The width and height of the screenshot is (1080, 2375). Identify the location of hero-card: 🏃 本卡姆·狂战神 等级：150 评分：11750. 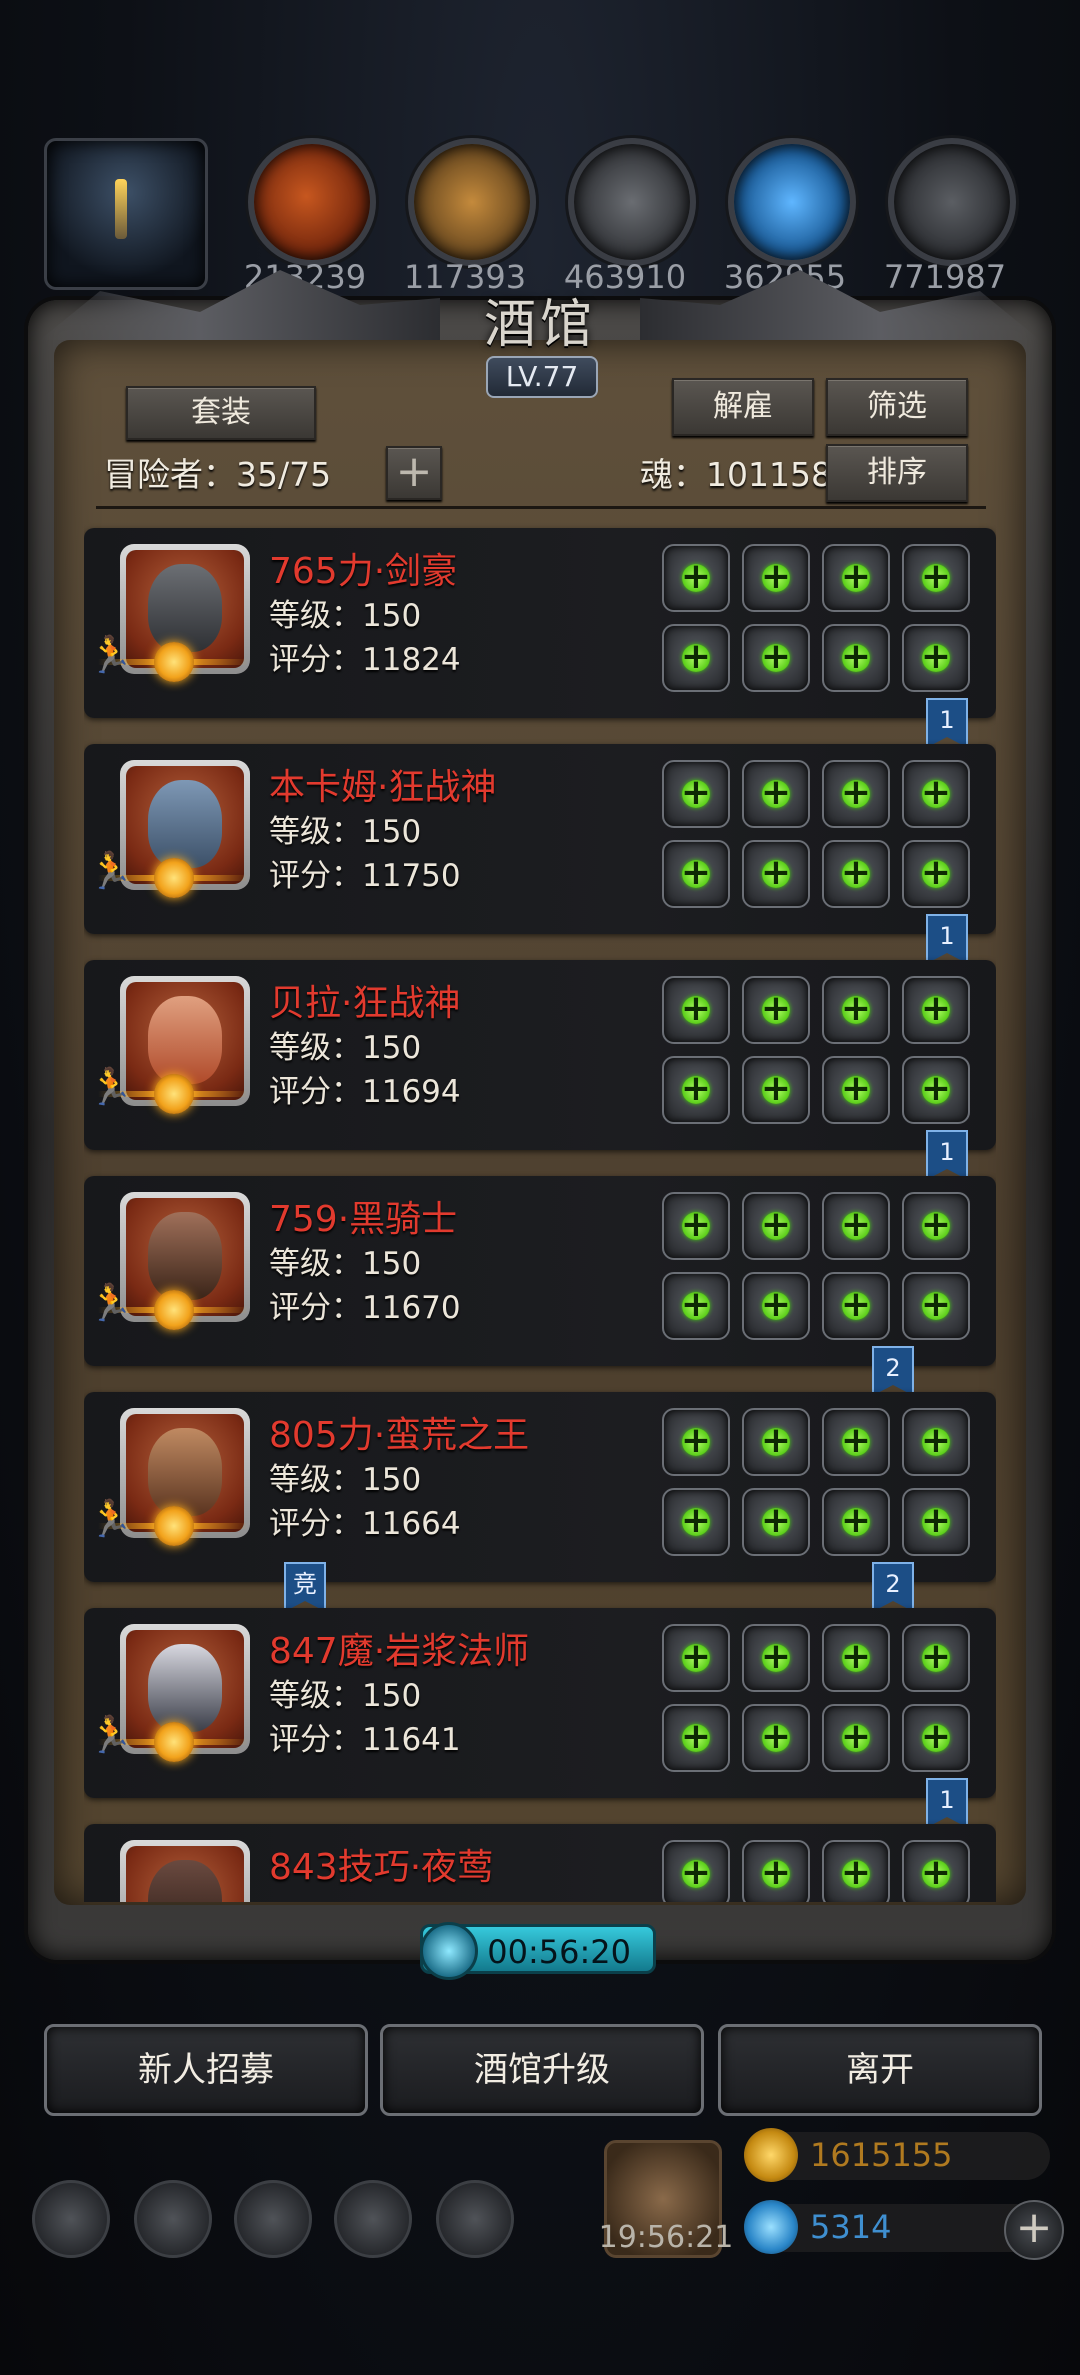
(540, 839).